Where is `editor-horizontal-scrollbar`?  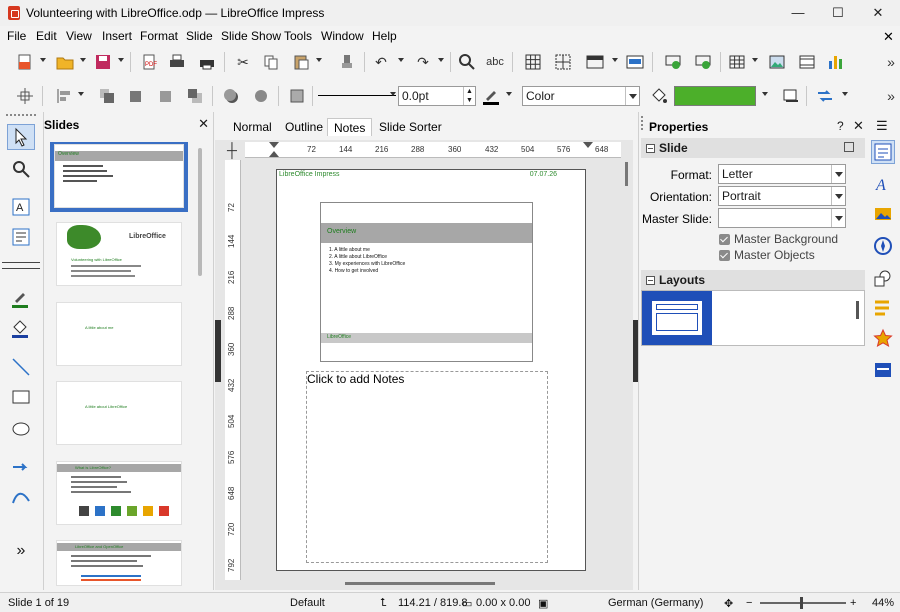
editor-horizontal-scrollbar is located at coordinates (420, 583).